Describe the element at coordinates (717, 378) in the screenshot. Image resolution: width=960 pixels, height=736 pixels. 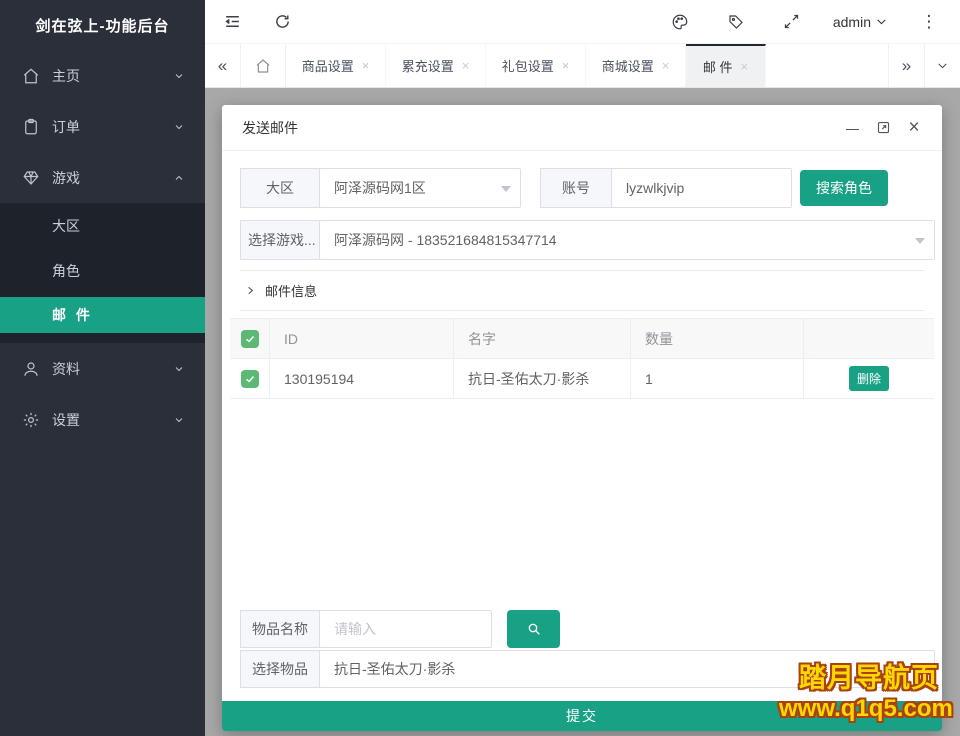
I see `cell-qty: 1` at that location.